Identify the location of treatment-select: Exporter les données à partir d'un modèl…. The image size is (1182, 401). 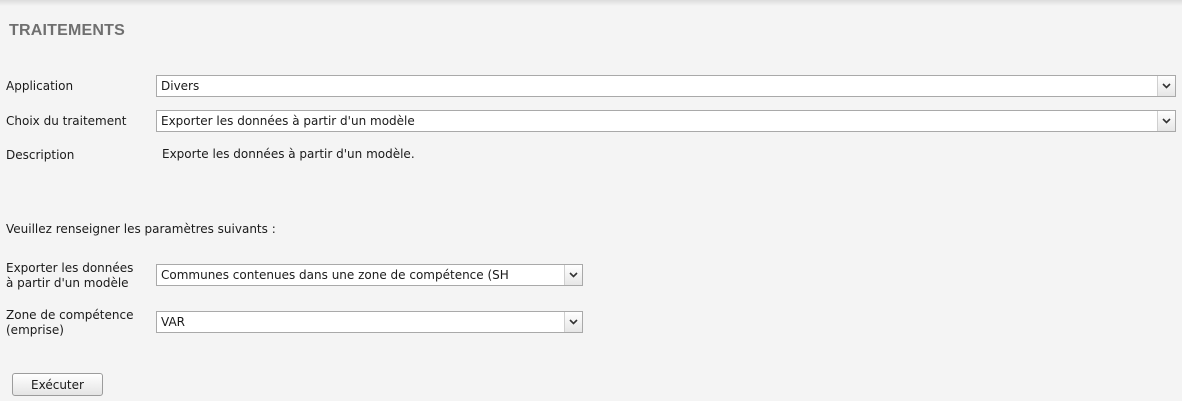
(666, 121).